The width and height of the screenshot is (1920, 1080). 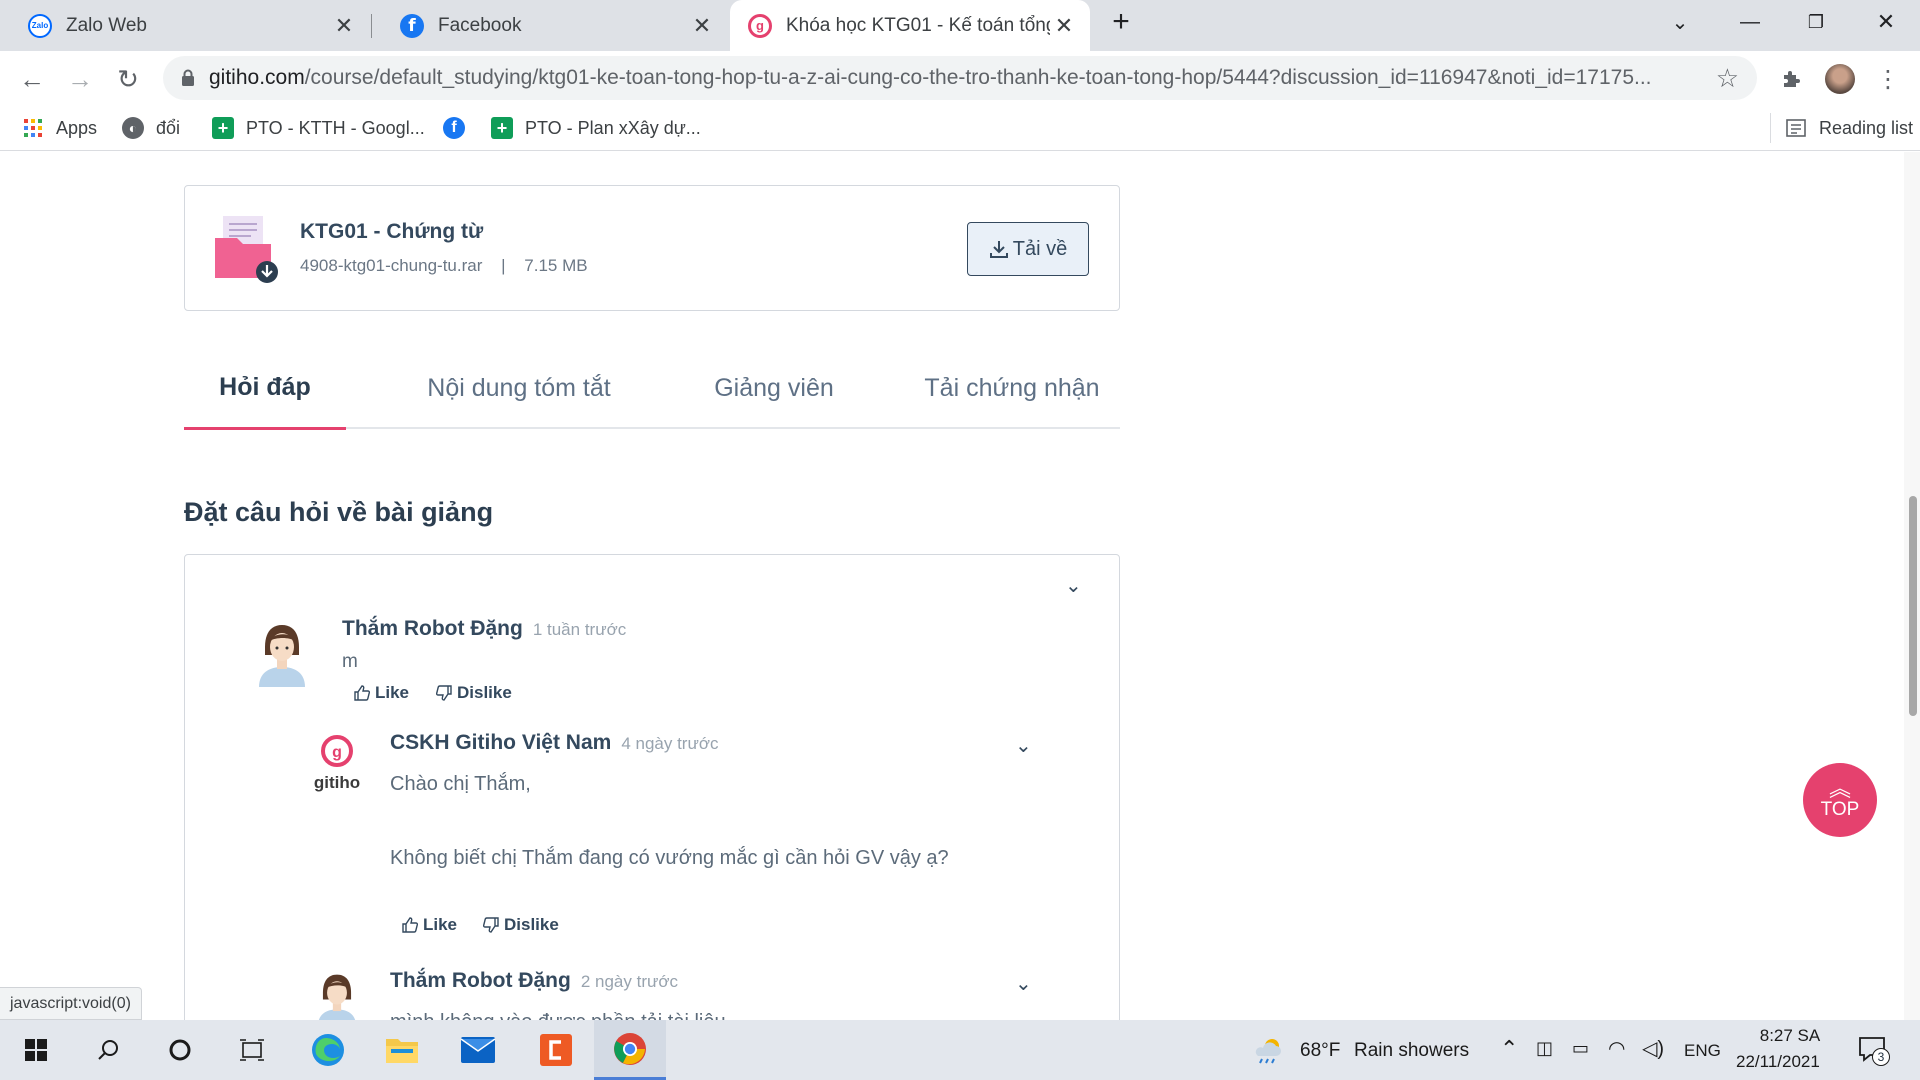 What do you see at coordinates (80, 79) in the screenshot?
I see `forward-arrow-icon: →` at bounding box center [80, 79].